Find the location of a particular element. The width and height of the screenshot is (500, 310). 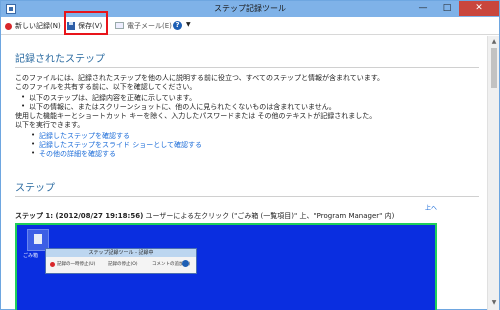

details-link: その他の詳細を確認する is located at coordinates (73, 154).